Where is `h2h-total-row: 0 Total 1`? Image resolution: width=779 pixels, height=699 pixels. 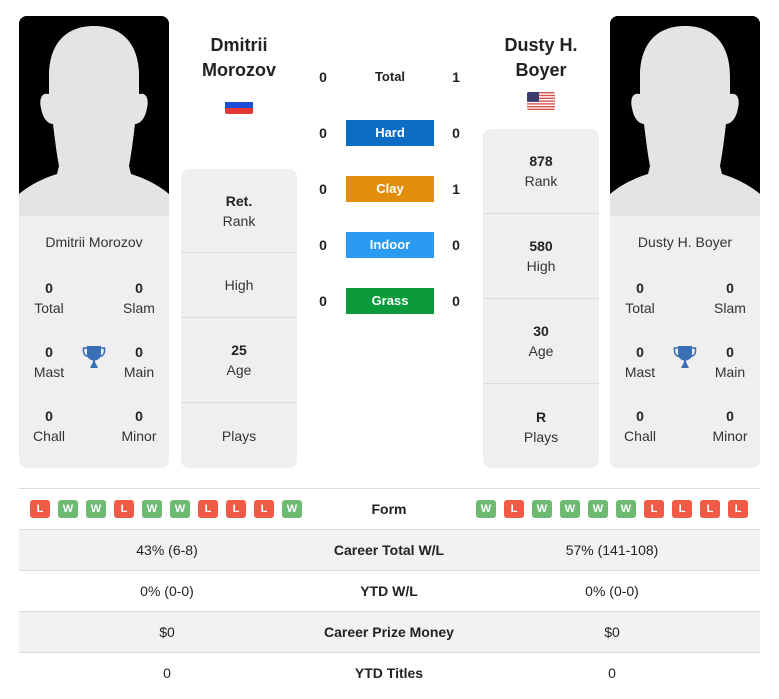
h2h-total-row: 0 Total 1 is located at coordinates (390, 77).